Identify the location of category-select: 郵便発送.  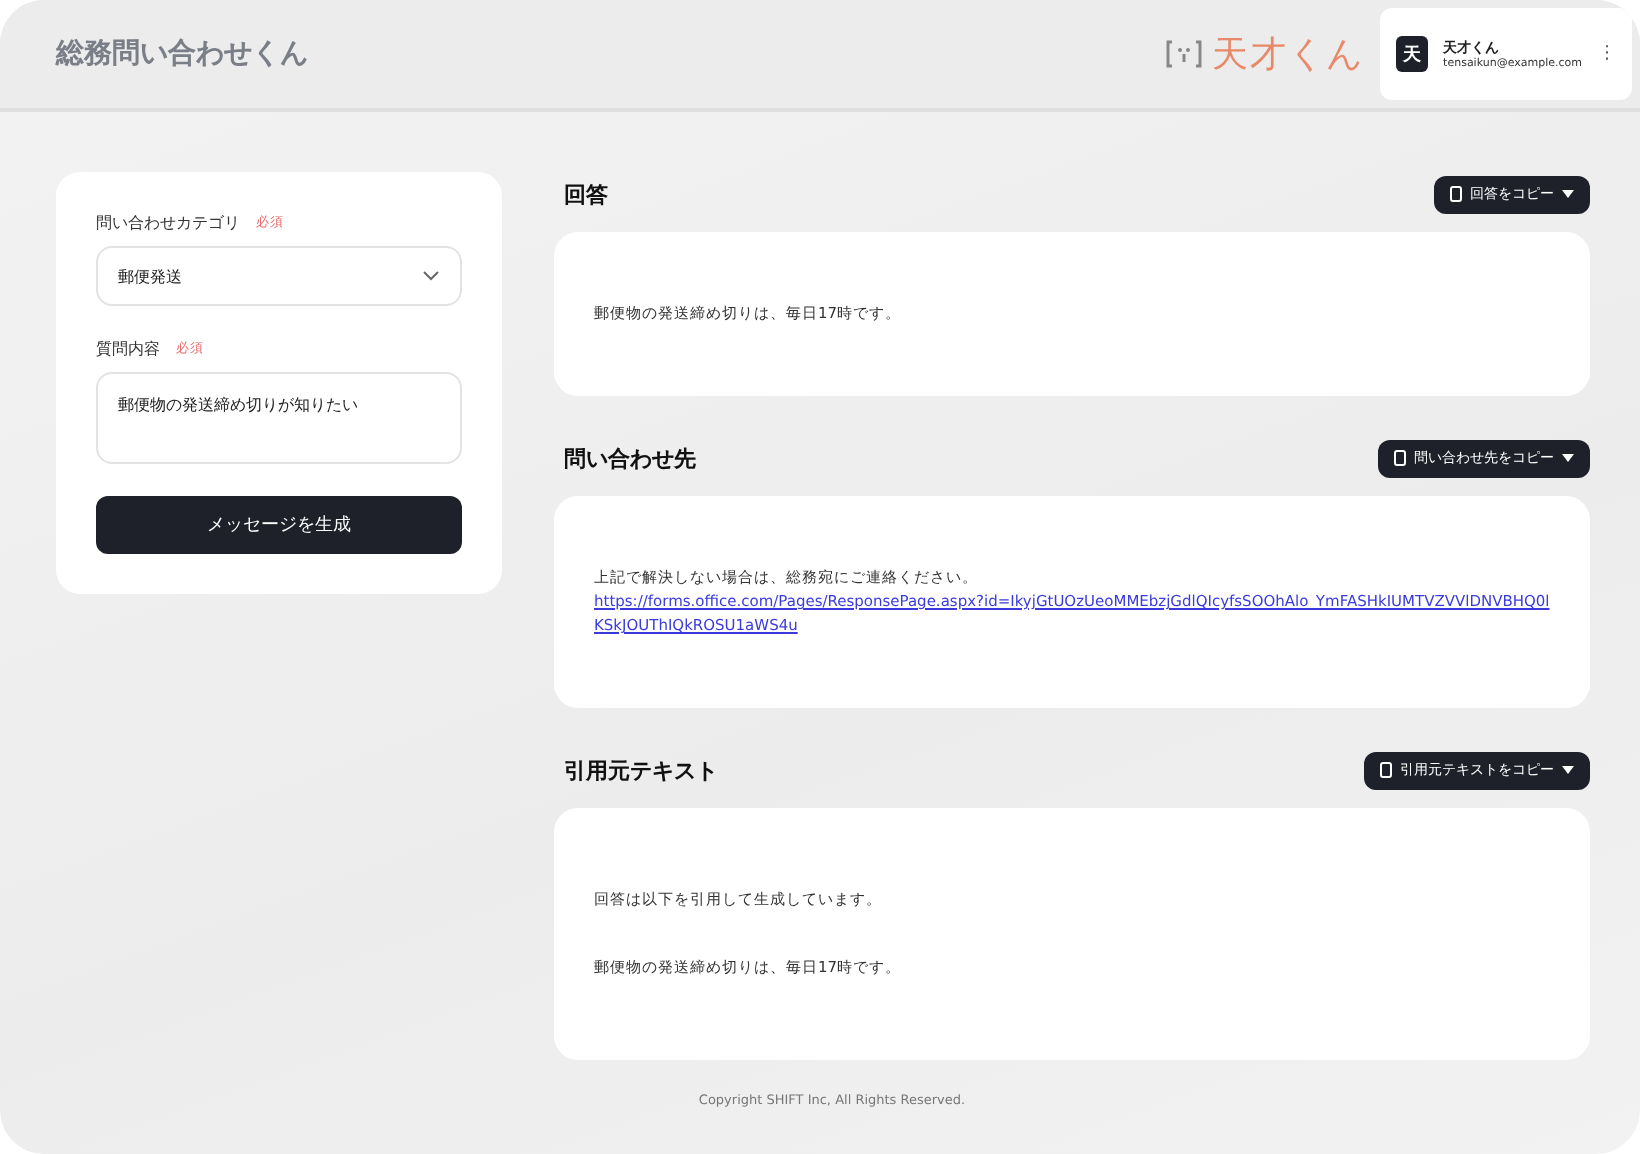
(279, 276).